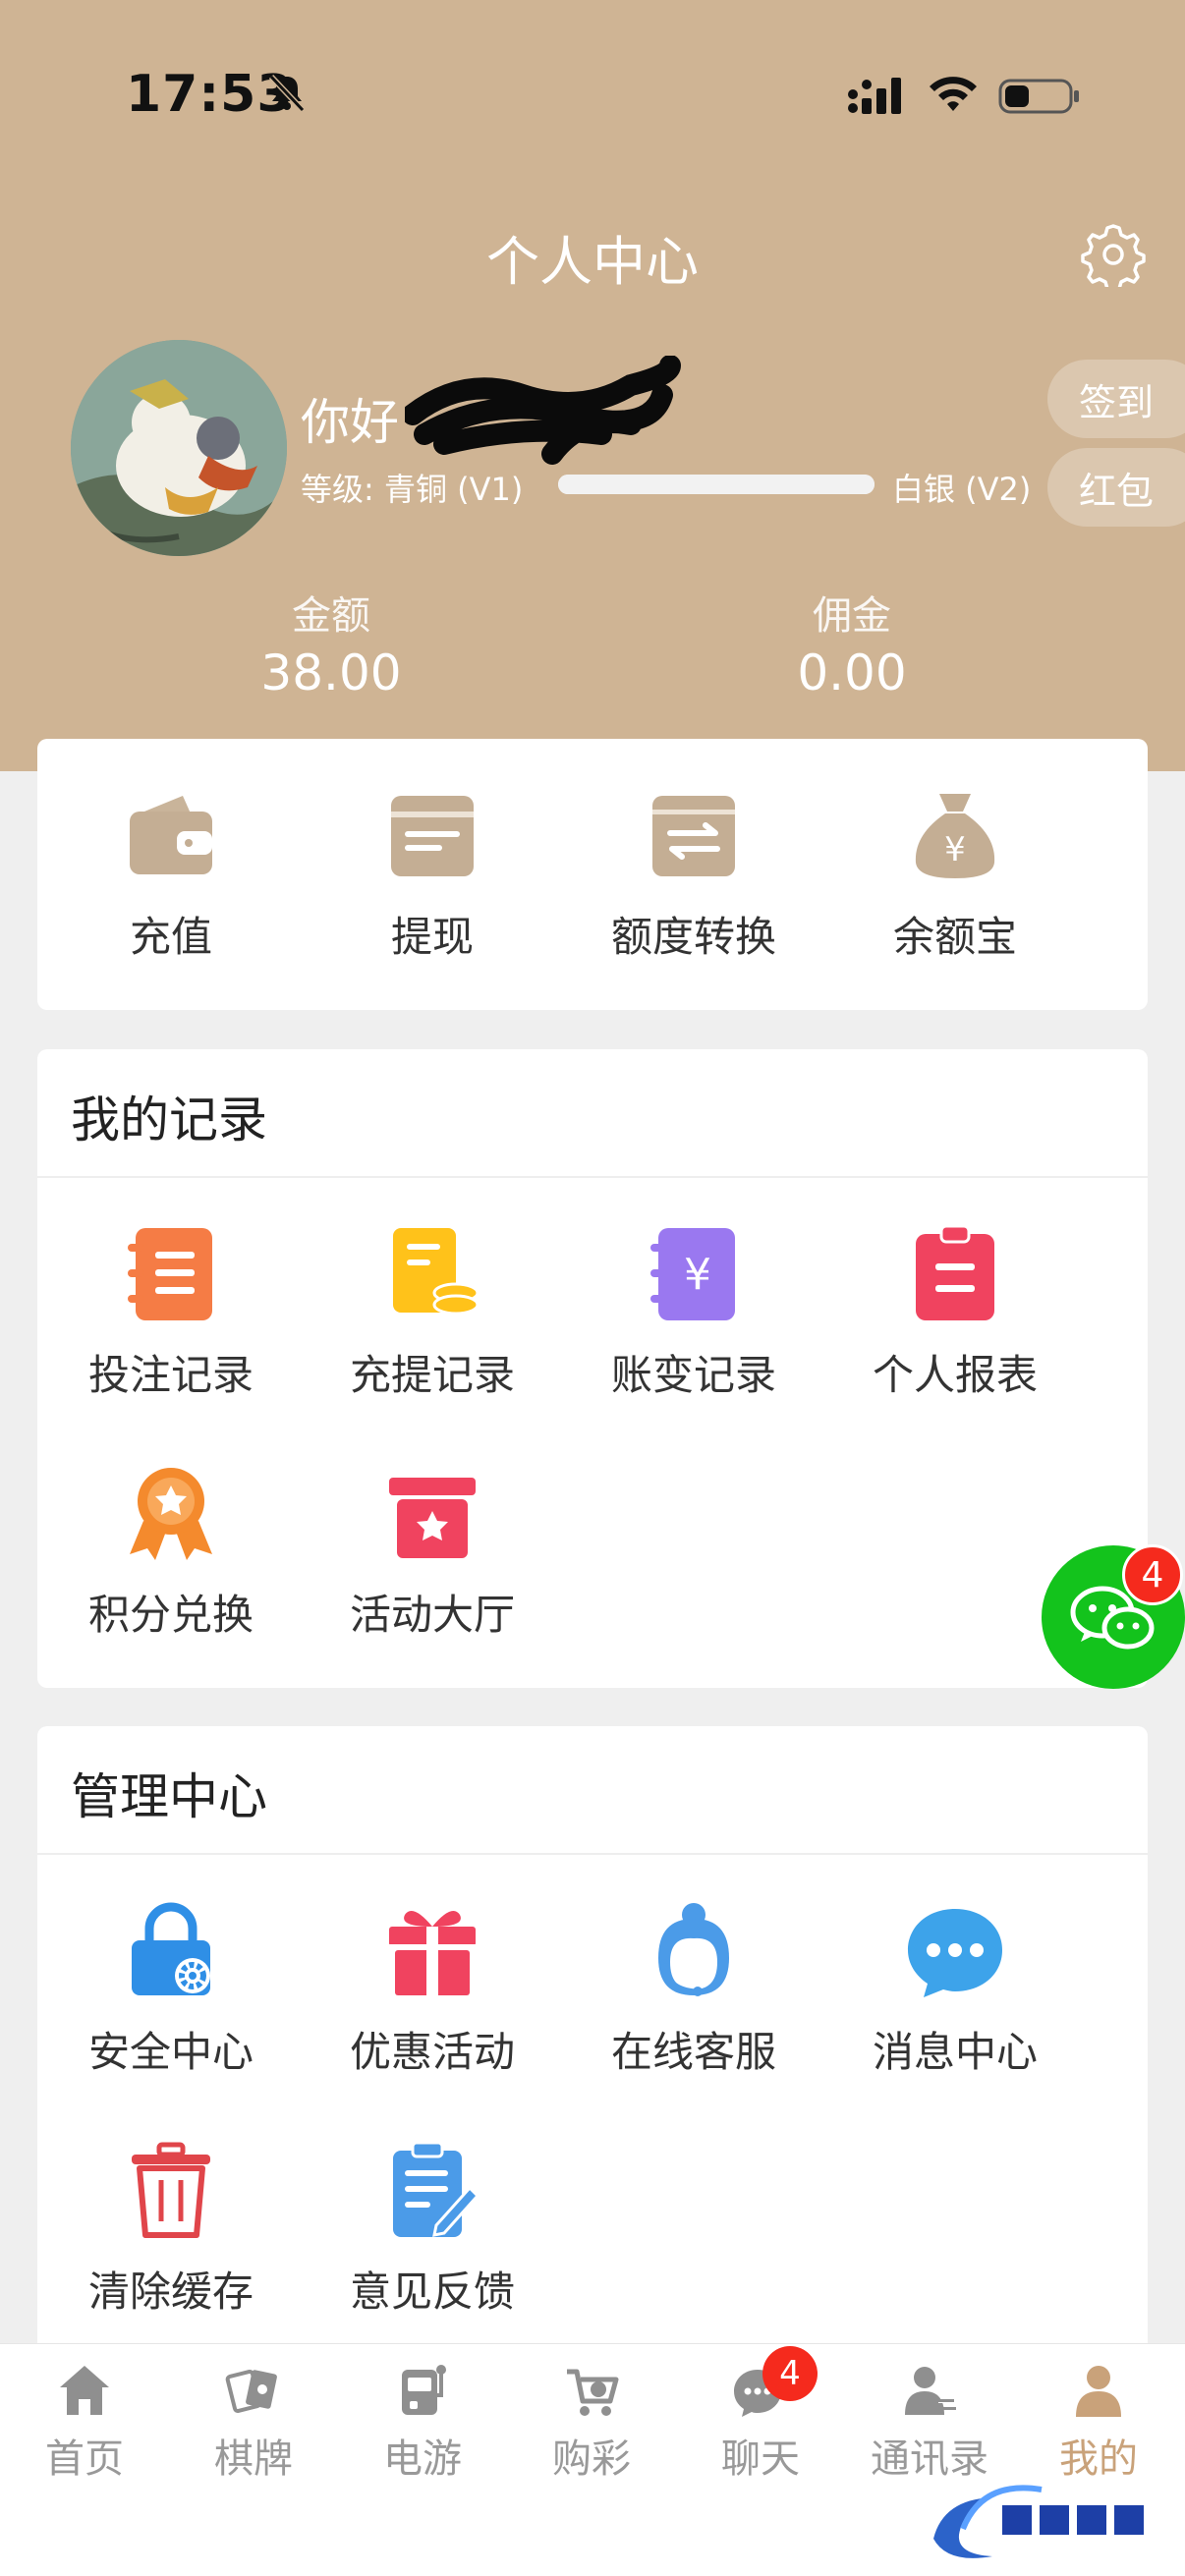  I want to click on chat-unread-badge: 4, so click(790, 2373).